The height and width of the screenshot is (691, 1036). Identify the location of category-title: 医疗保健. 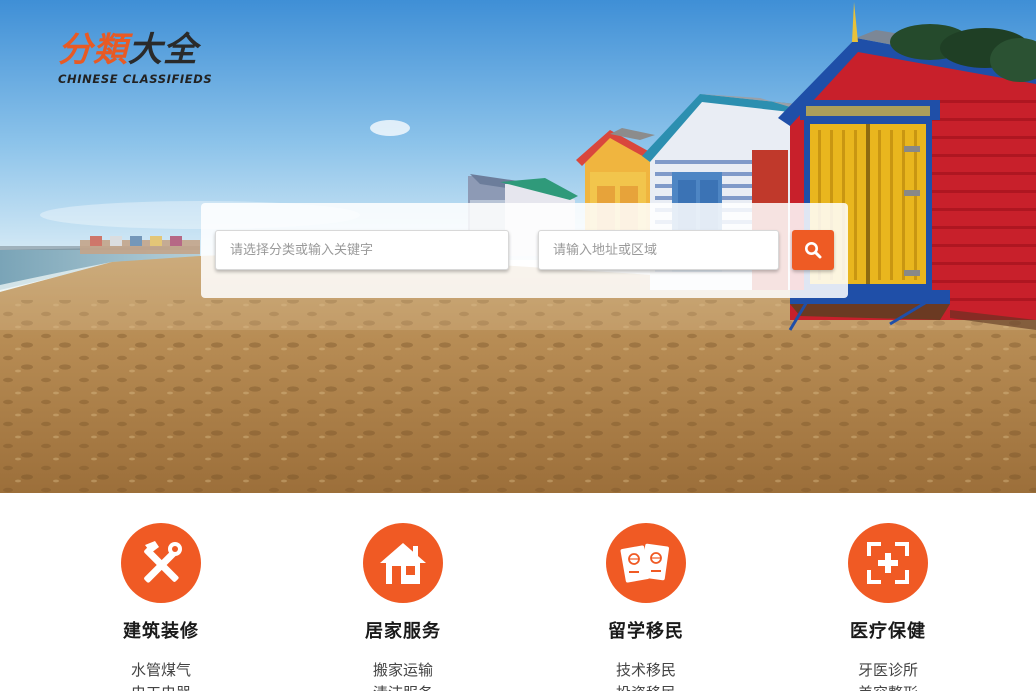
(888, 631).